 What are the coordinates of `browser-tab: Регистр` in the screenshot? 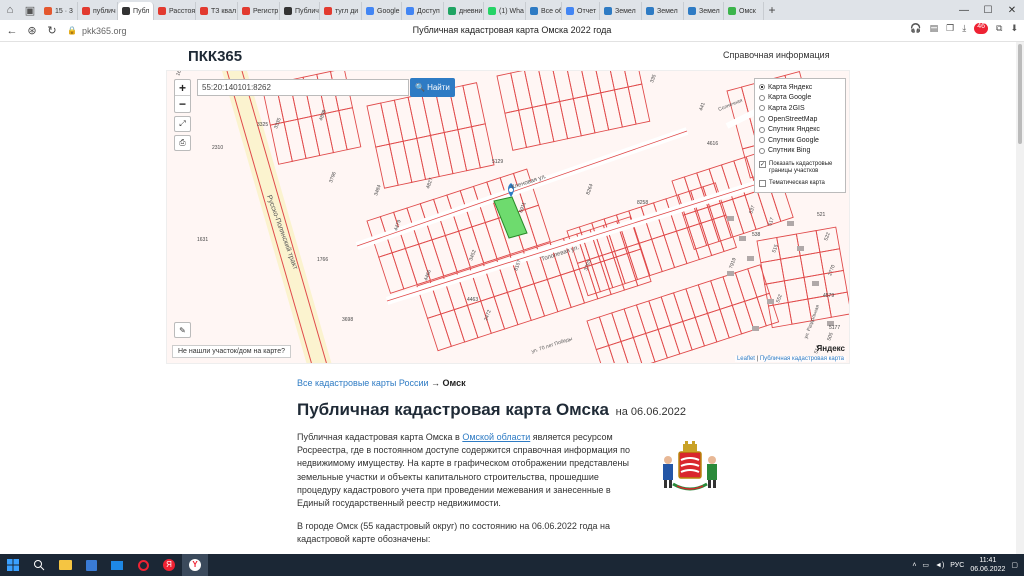 It's located at (259, 11).